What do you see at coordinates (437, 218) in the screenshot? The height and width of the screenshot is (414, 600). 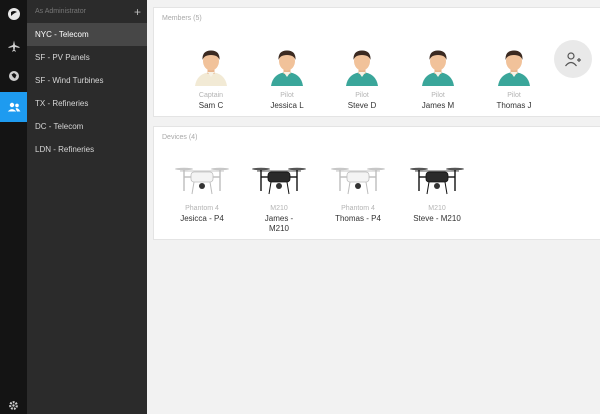 I see `device-name: Steve - M210` at bounding box center [437, 218].